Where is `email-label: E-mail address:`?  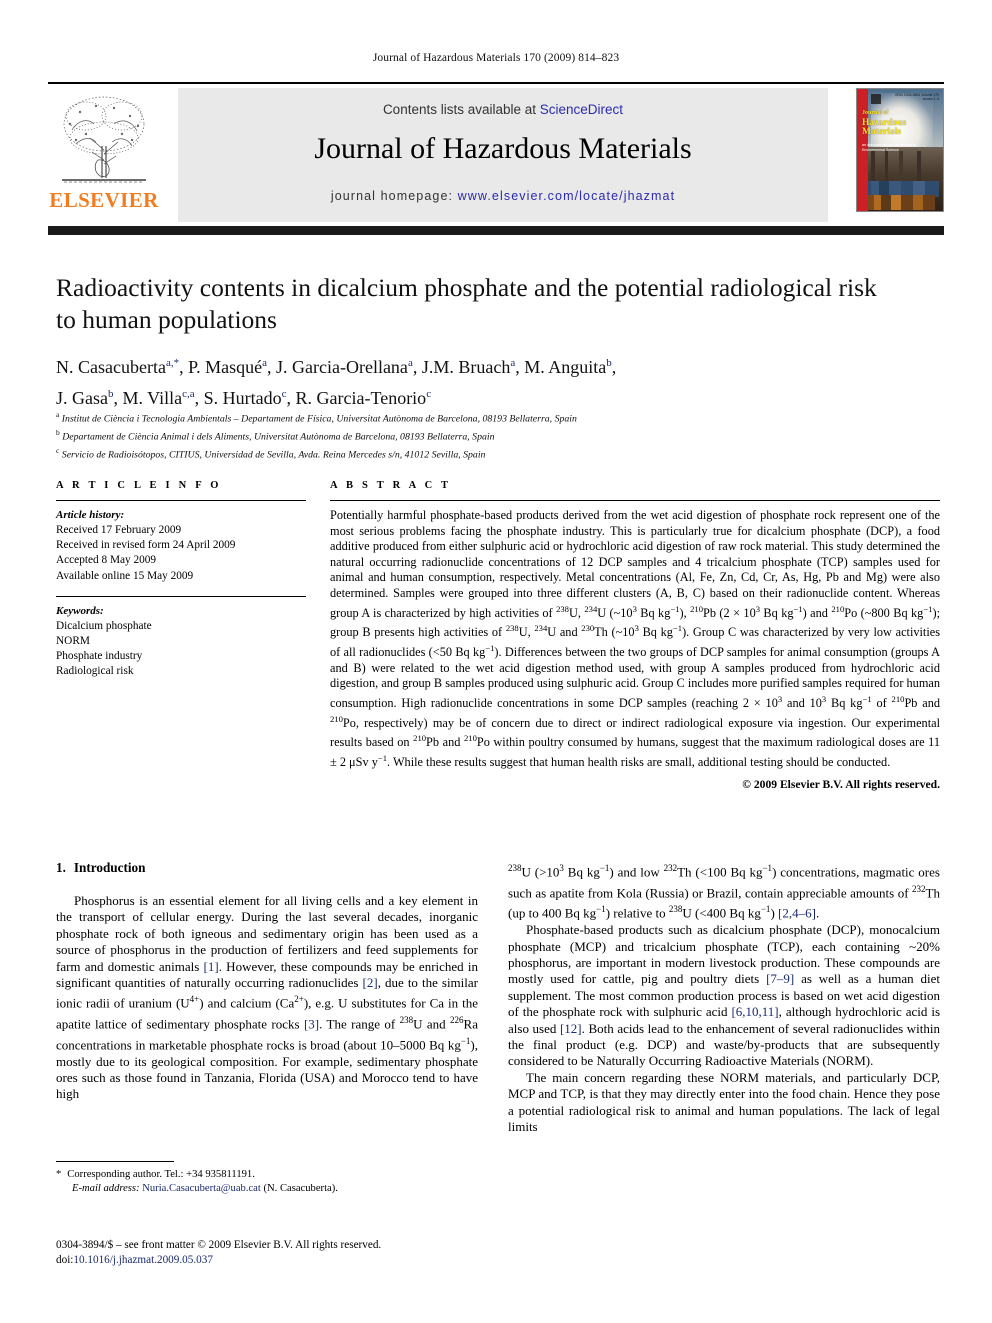
email-label: E-mail address: is located at coordinates (106, 1188).